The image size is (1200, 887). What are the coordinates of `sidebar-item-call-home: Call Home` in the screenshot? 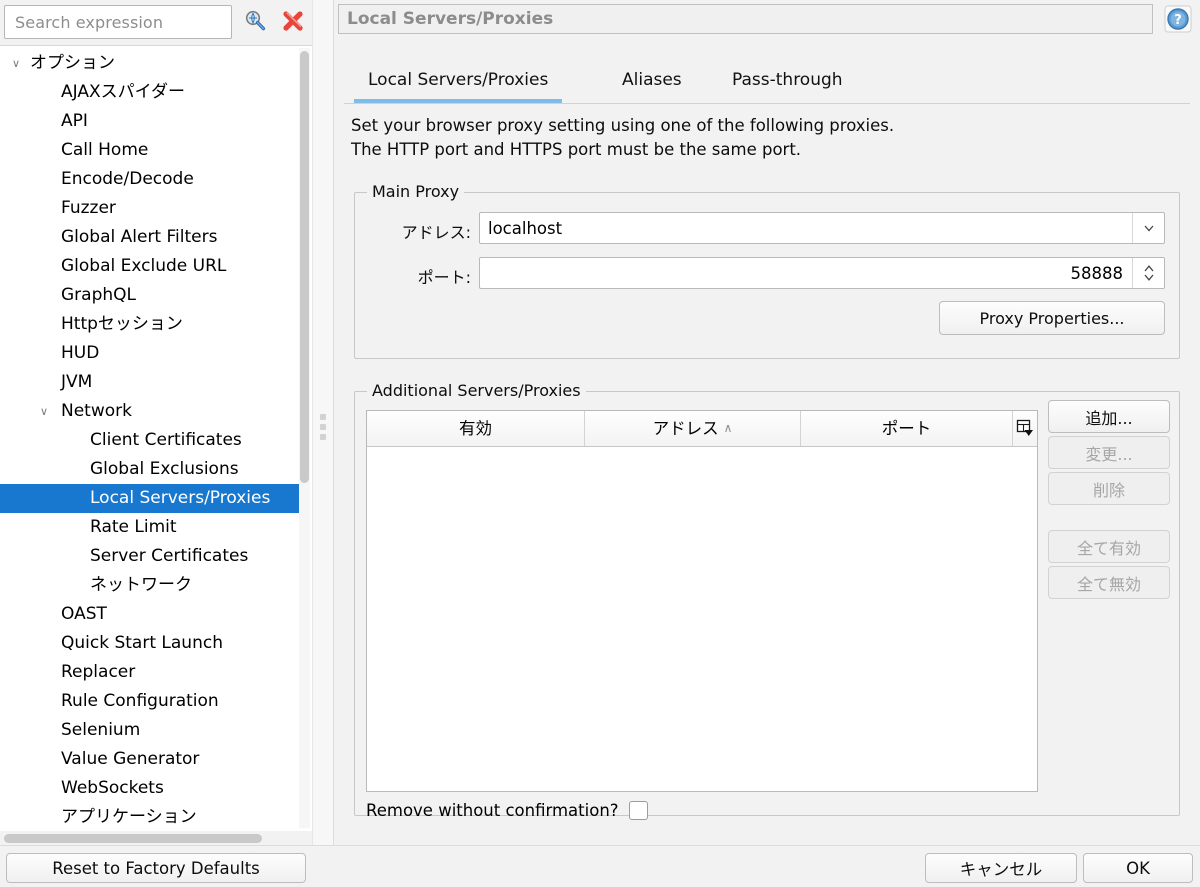 It's located at (151, 150).